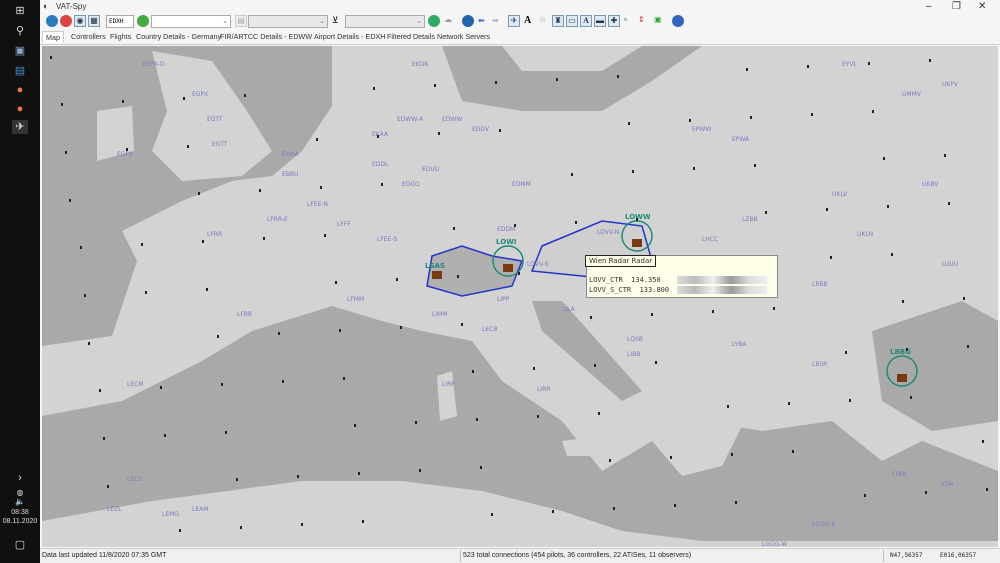  What do you see at coordinates (290, 174) in the screenshot?
I see `fir-label: EBBU` at bounding box center [290, 174].